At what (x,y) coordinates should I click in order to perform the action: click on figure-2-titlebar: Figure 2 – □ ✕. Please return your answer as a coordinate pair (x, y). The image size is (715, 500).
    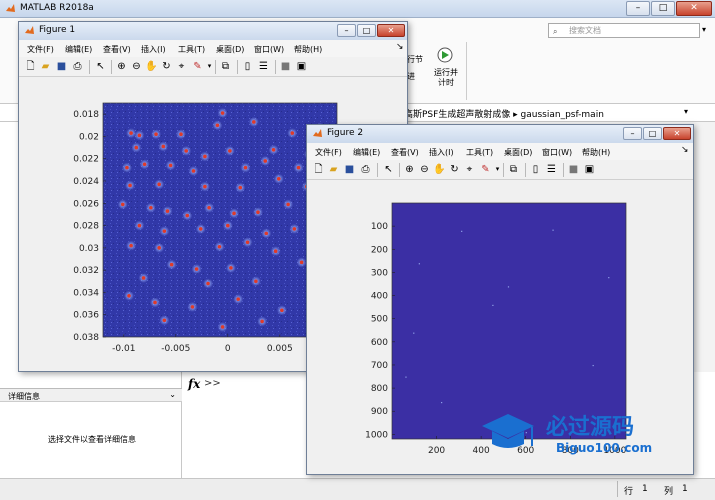
    Looking at the image, I should click on (500, 134).